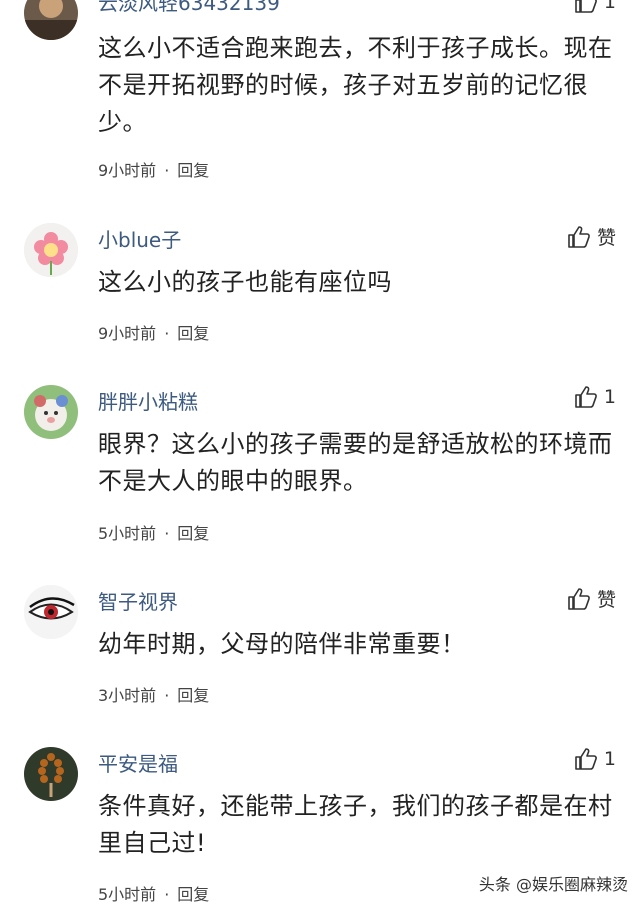 This screenshot has width=640, height=907. I want to click on username: 智子视界, so click(138, 600).